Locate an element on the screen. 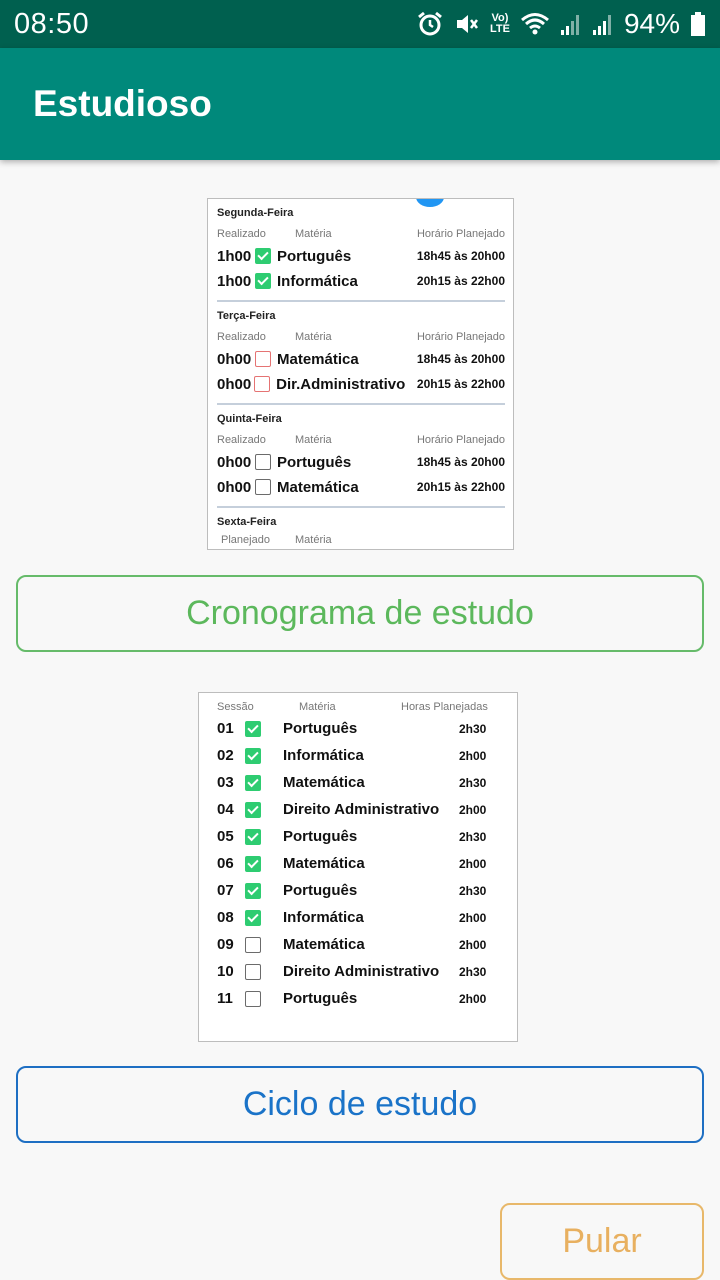  ciclo-button: Ciclo de estudo is located at coordinates (360, 1104).